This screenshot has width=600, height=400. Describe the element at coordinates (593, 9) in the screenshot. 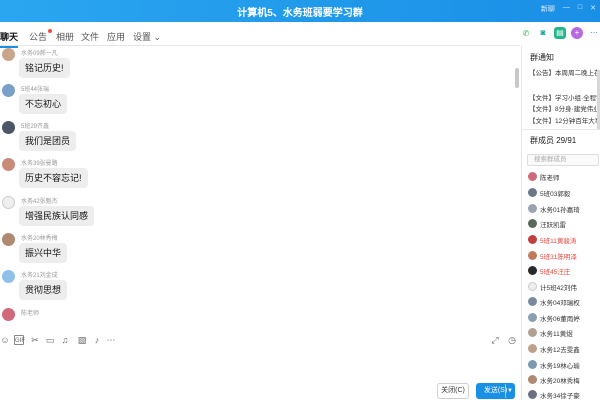

I see `close-icon: ✕` at that location.